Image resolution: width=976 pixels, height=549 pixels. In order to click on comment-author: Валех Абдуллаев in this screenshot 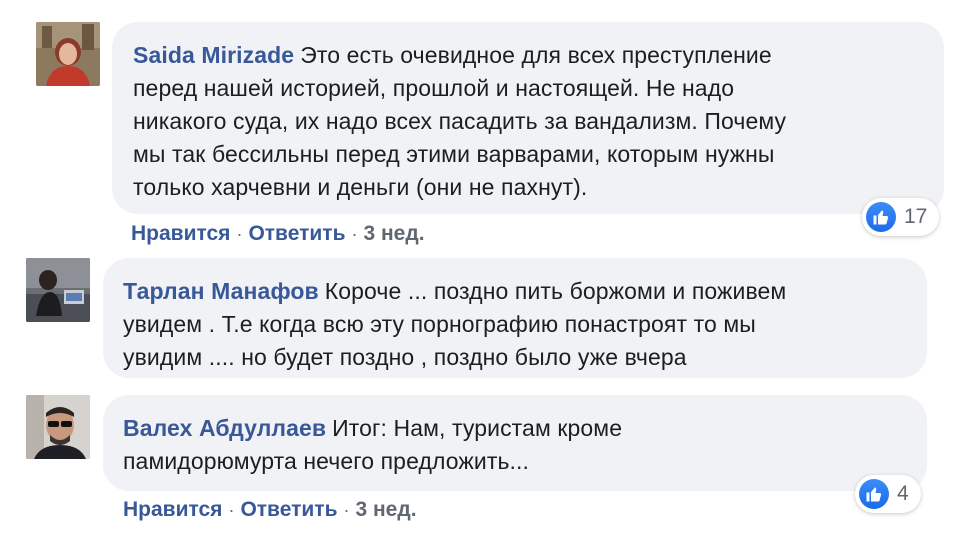, I will do `click(224, 428)`.